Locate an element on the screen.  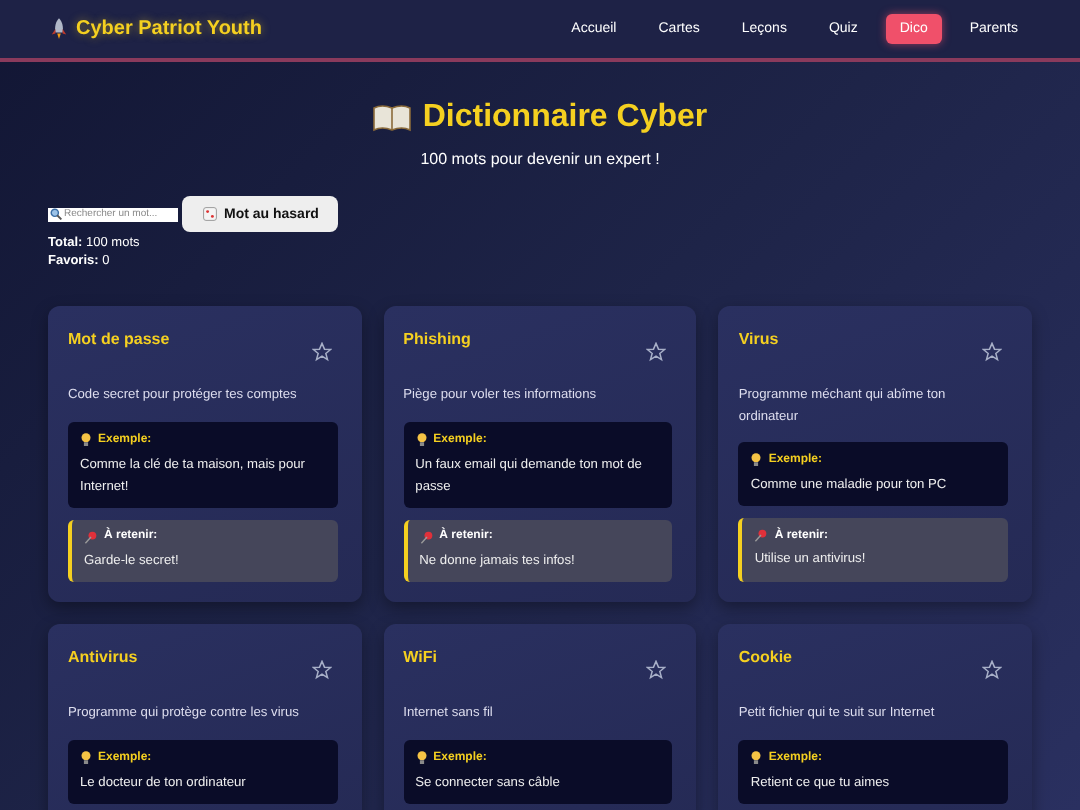
word-term: Mot de passe is located at coordinates (119, 339).